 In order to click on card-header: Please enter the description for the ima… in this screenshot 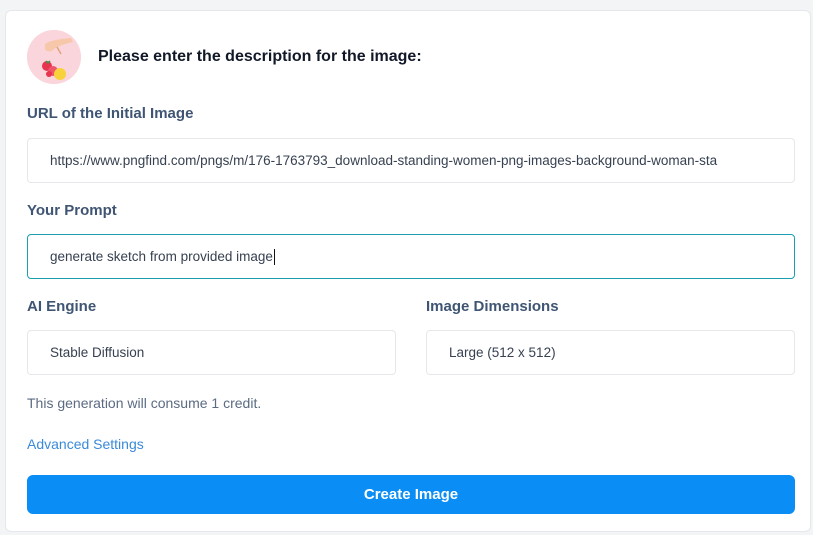, I will do `click(224, 57)`.